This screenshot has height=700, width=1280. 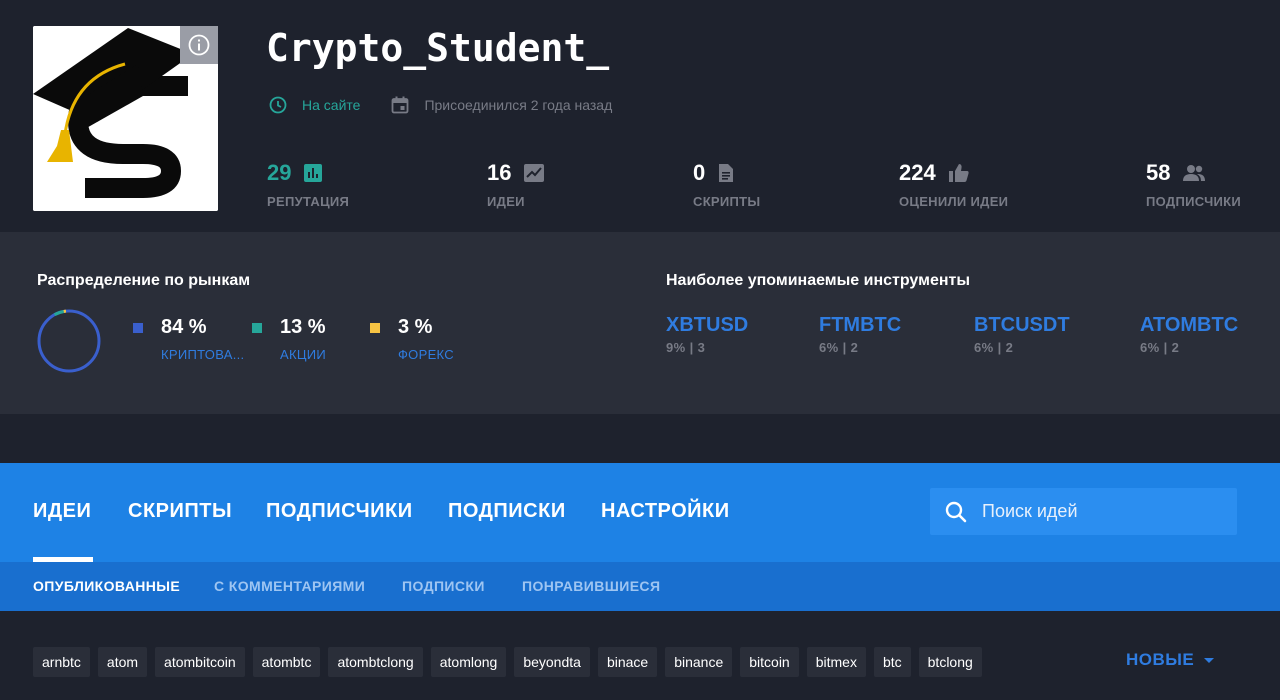 I want to click on market-pct: 13 %, so click(x=303, y=327).